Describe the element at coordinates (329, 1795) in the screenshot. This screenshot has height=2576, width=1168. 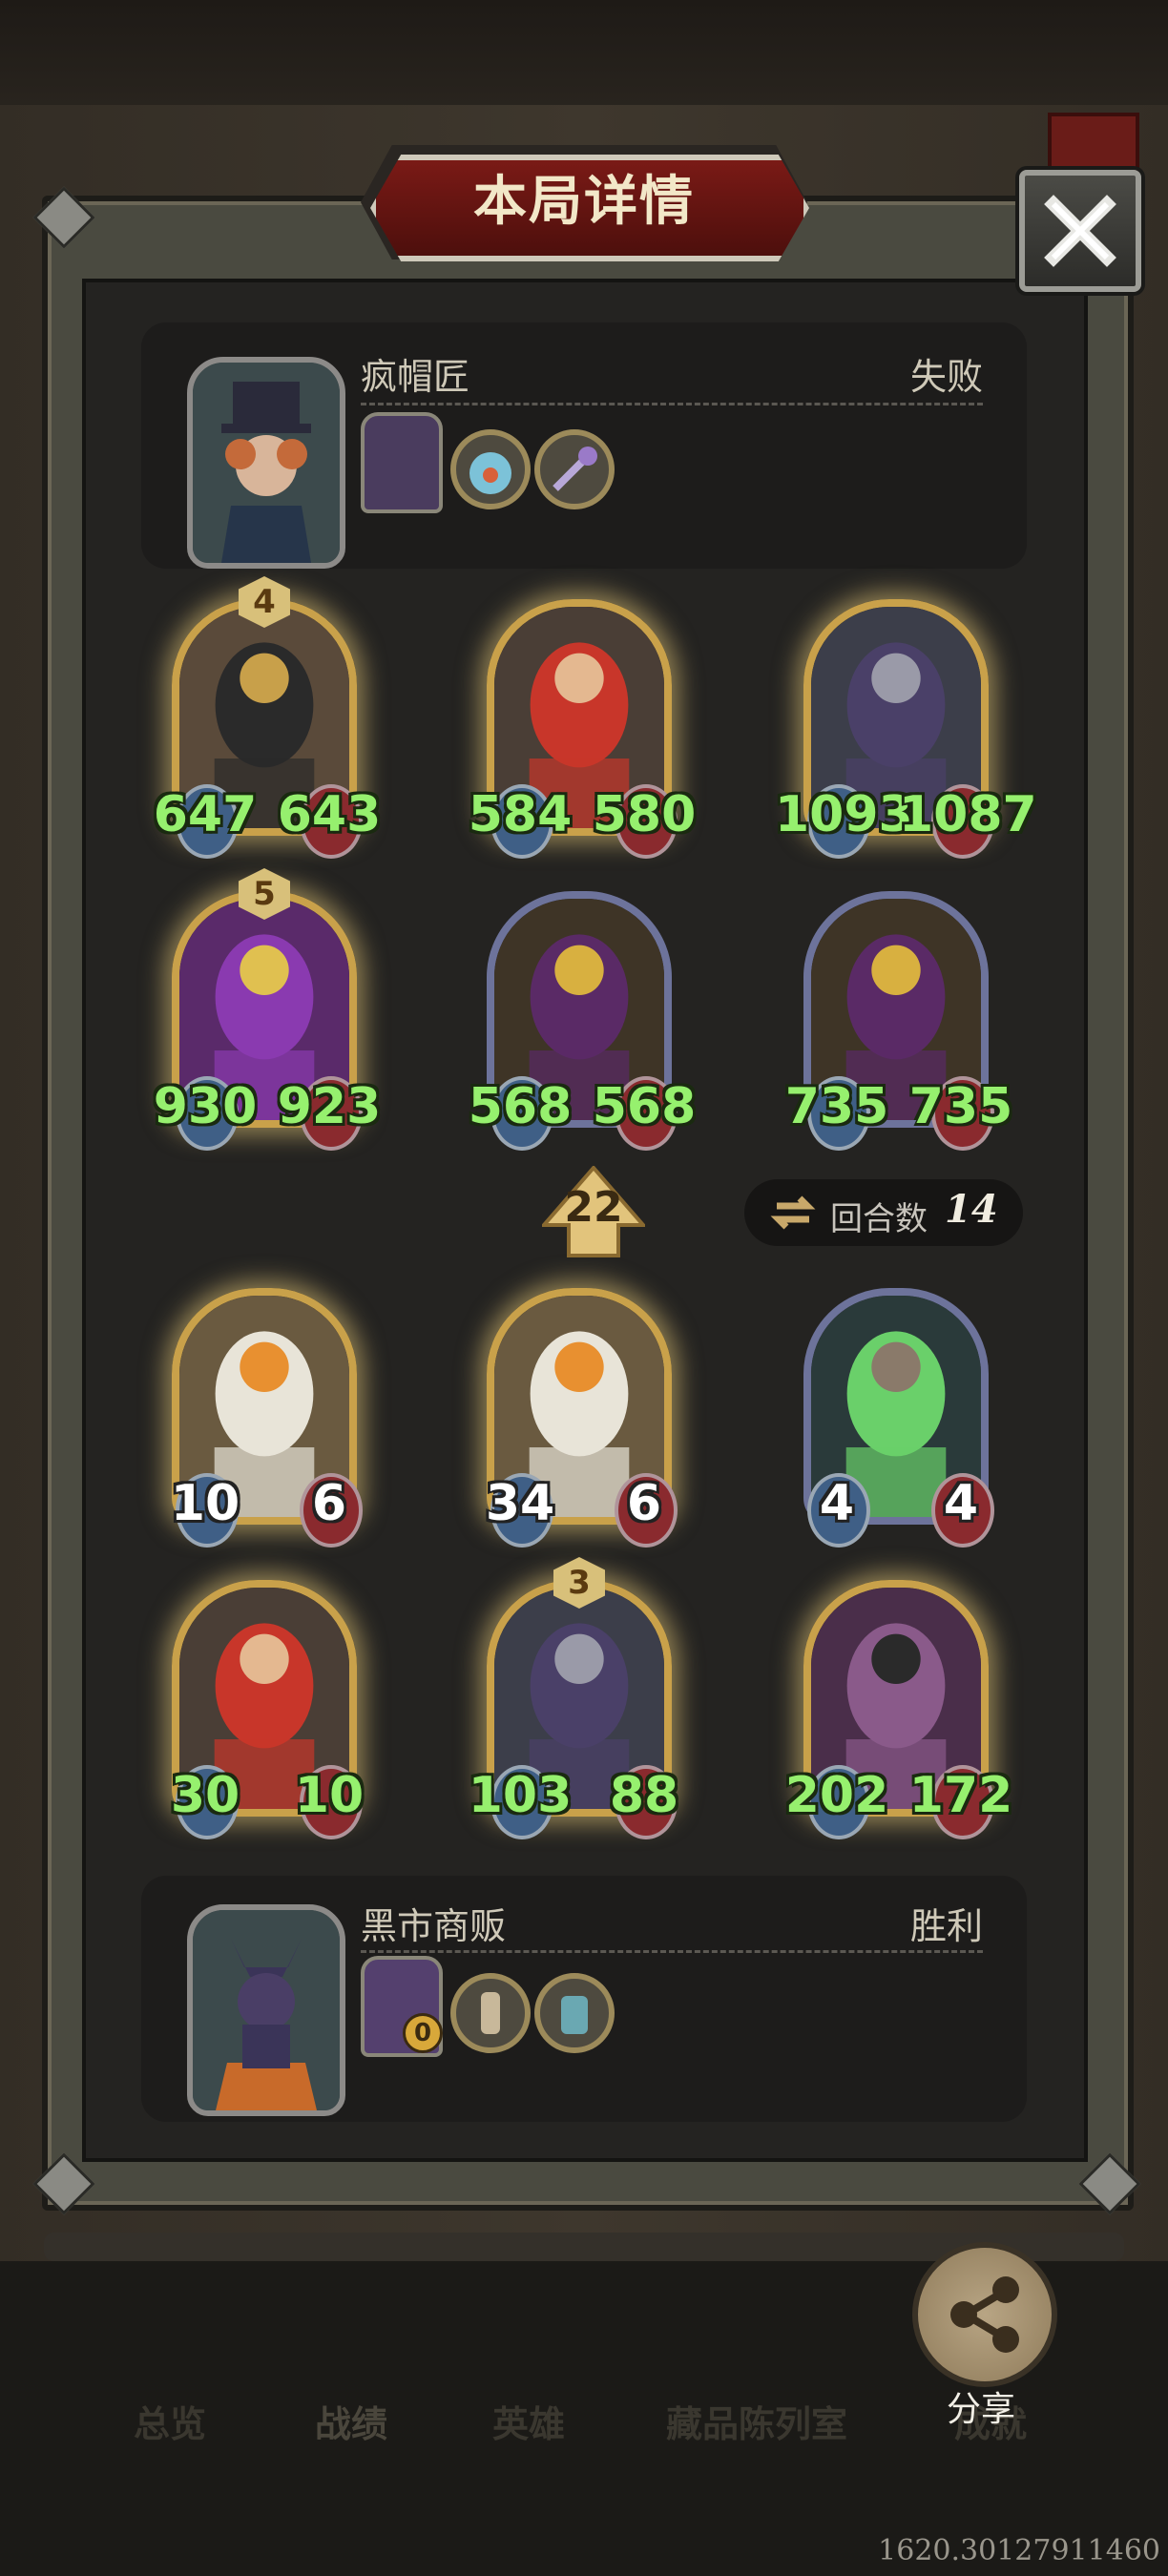
I see `health-value: 10` at that location.